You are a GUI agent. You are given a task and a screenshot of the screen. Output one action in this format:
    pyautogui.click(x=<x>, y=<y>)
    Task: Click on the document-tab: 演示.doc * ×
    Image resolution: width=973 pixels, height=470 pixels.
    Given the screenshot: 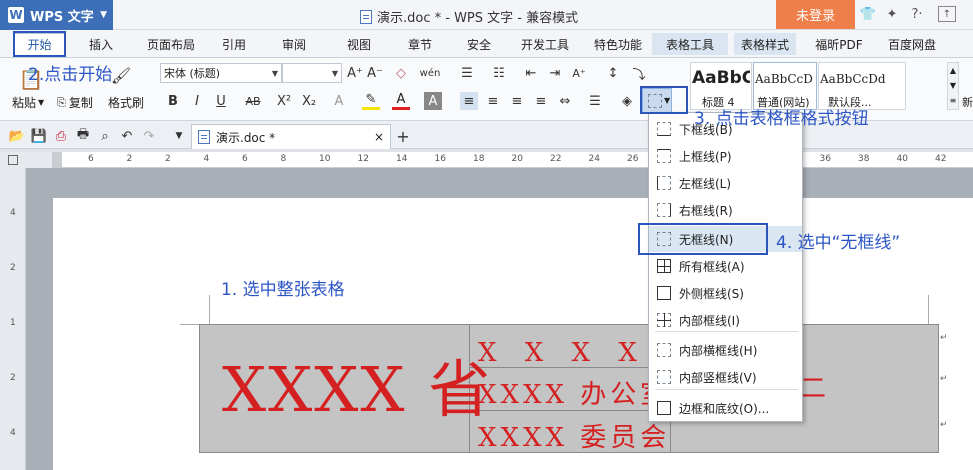 What is the action you would take?
    pyautogui.click(x=291, y=136)
    